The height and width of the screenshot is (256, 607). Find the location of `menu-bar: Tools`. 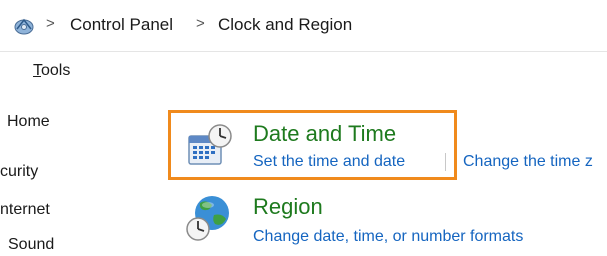

menu-bar: Tools is located at coordinates (303, 71).